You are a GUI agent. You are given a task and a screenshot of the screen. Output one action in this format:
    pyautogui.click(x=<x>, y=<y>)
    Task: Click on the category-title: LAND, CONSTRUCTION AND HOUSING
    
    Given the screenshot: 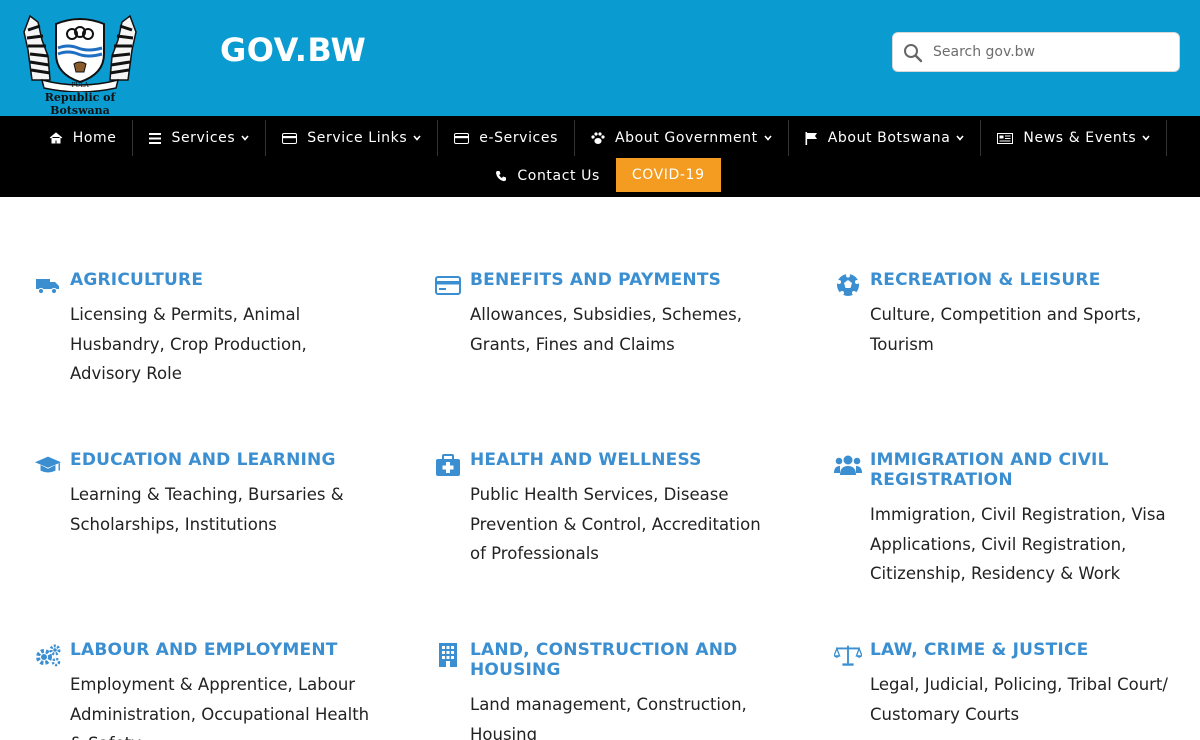 What is the action you would take?
    pyautogui.click(x=620, y=660)
    